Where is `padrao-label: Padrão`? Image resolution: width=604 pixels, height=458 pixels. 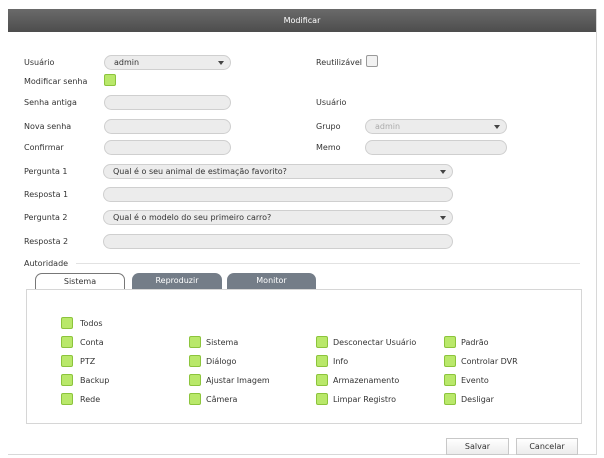
padrao-label: Padrão is located at coordinates (475, 342).